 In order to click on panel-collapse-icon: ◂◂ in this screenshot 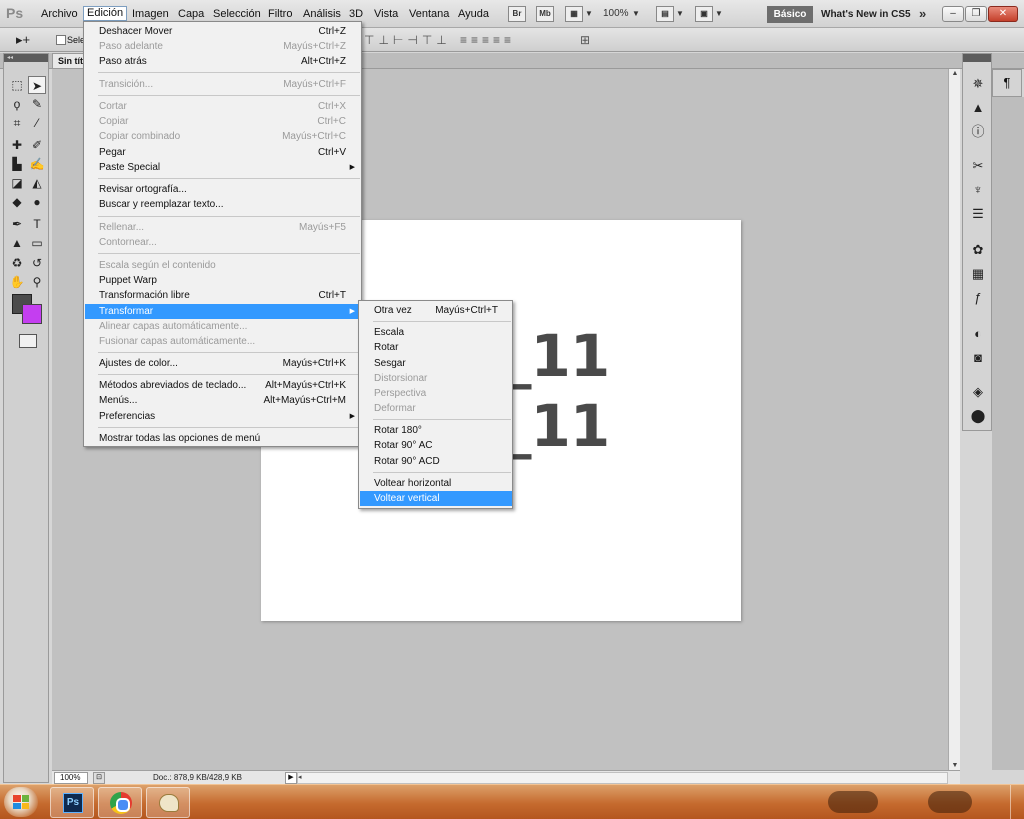, I will do `click(26, 58)`.